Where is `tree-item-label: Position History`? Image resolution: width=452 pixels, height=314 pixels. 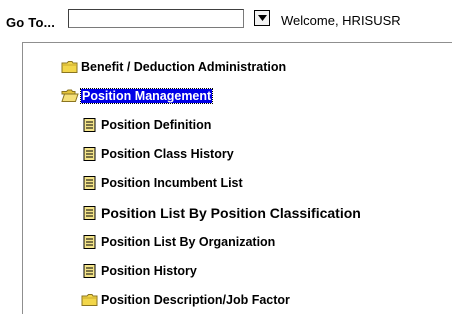 tree-item-label: Position History is located at coordinates (149, 271).